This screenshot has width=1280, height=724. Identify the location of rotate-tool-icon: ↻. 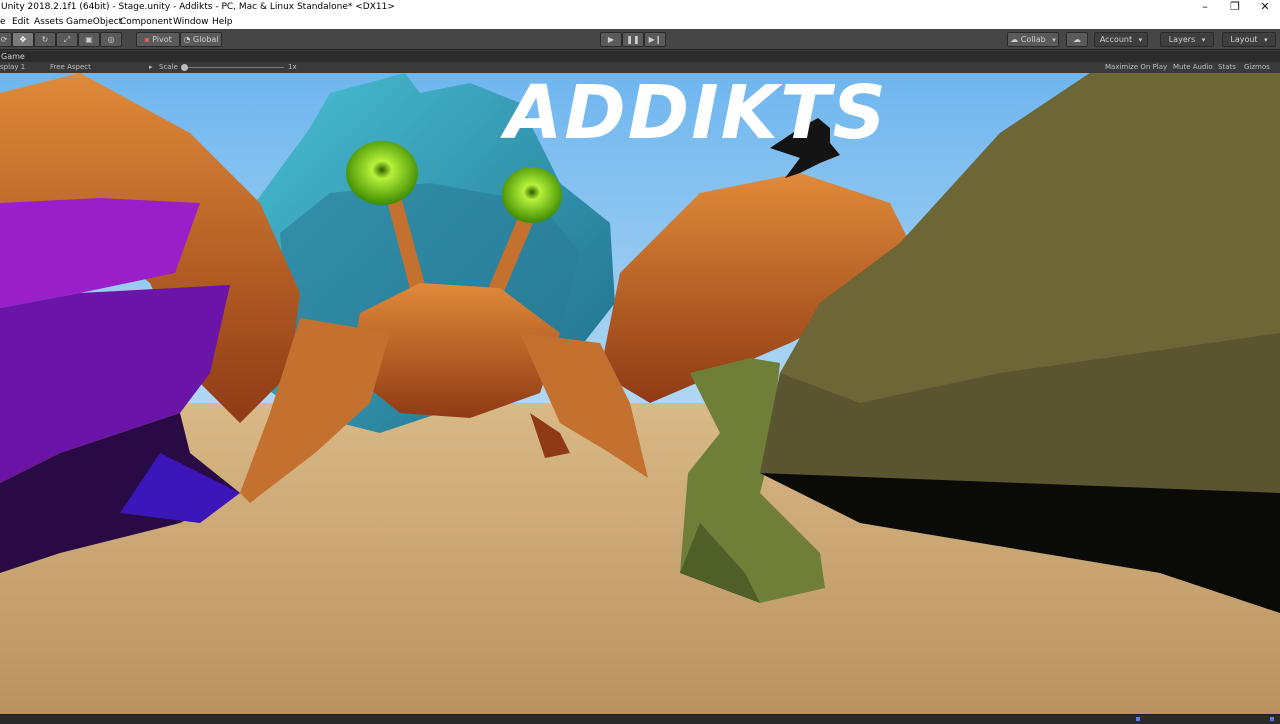
(45, 39).